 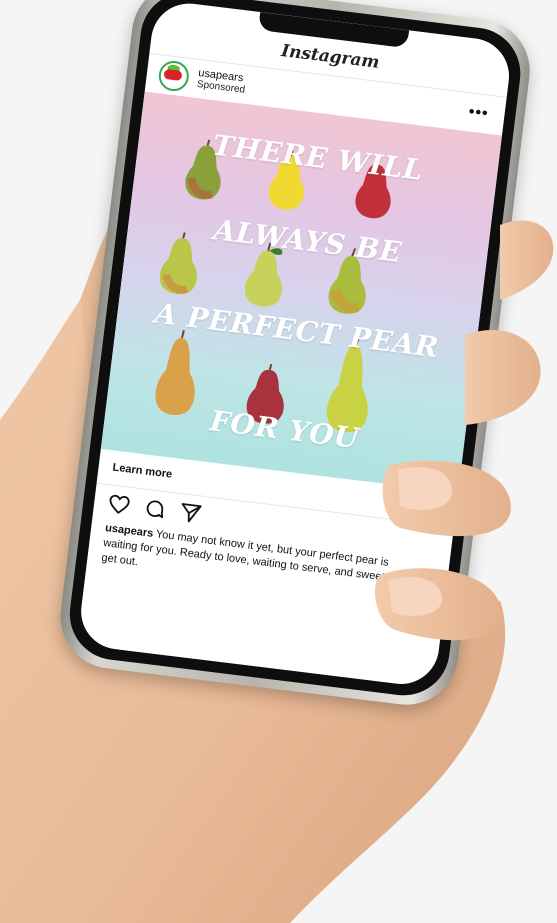 What do you see at coordinates (155, 509) in the screenshot?
I see `comment-icon` at bounding box center [155, 509].